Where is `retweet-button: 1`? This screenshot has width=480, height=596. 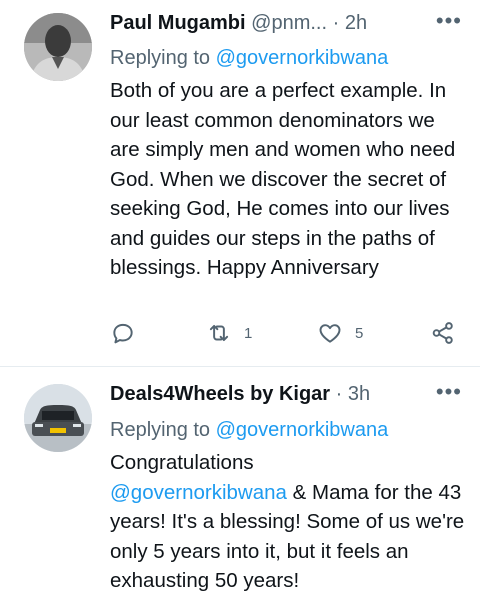
retweet-button: 1 is located at coordinates (229, 333).